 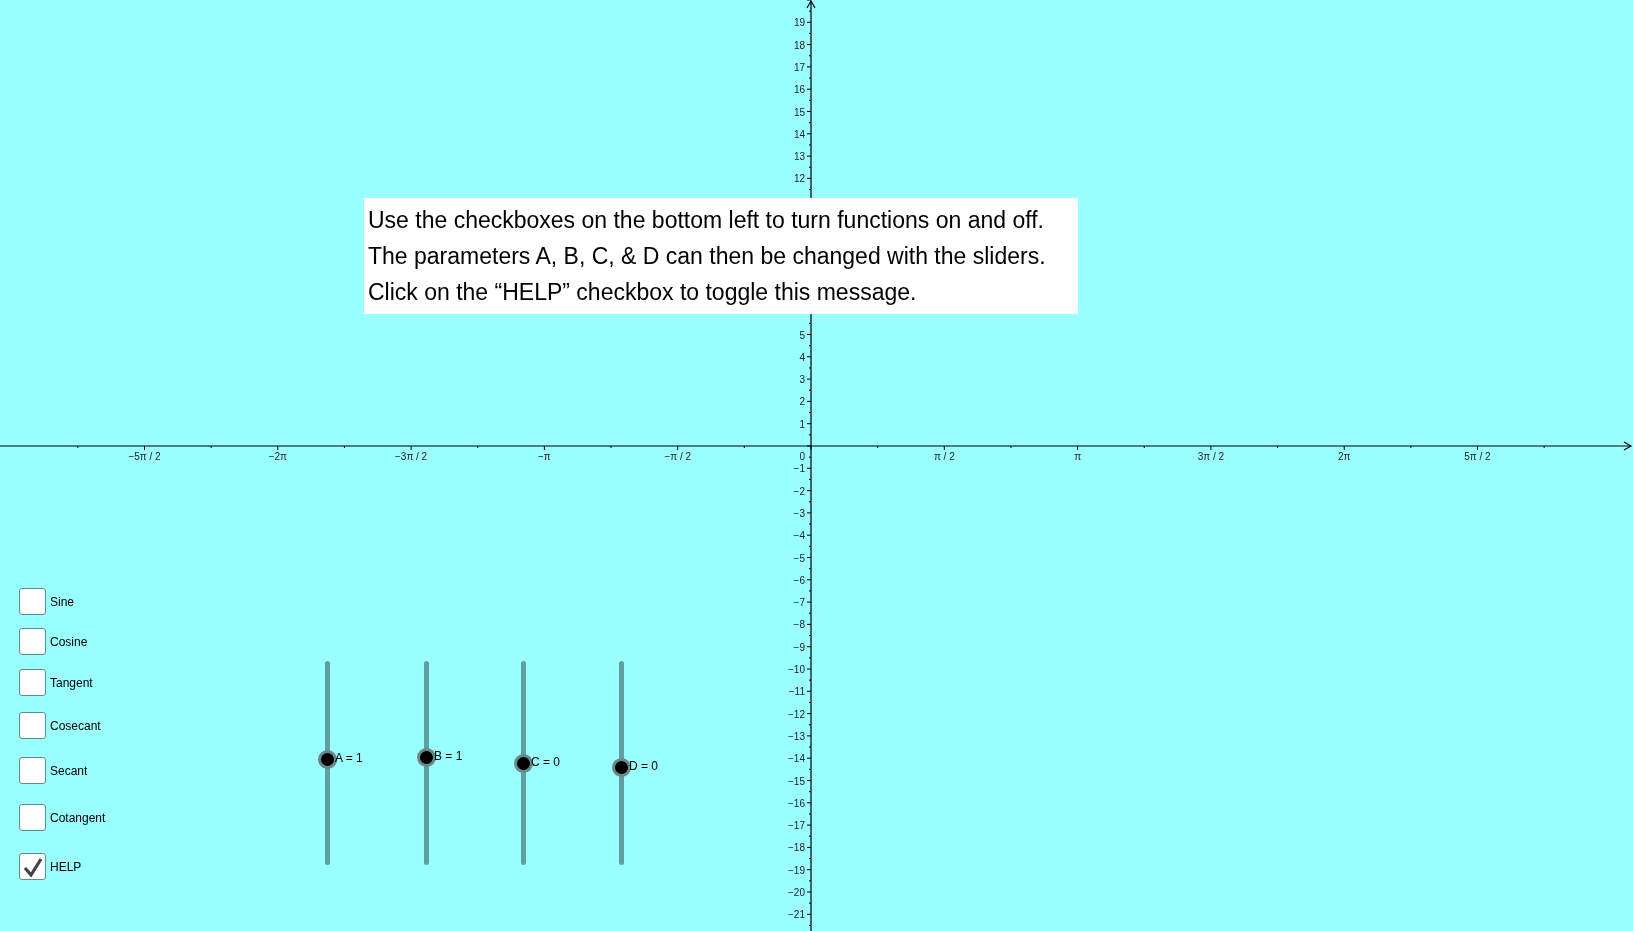 What do you see at coordinates (799, 625) in the screenshot?
I see `tick-label: −8` at bounding box center [799, 625].